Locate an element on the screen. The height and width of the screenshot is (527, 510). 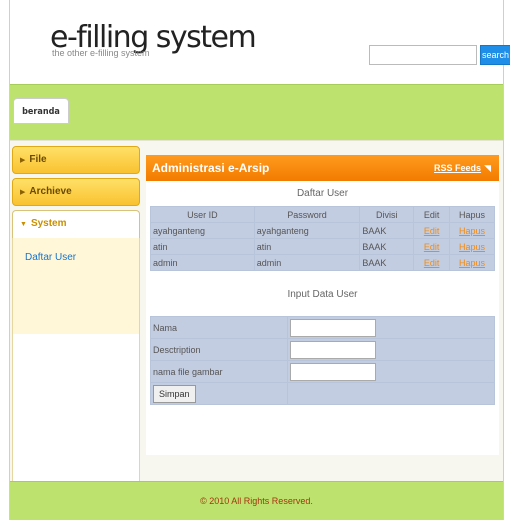
input-data-title: Input Data User is located at coordinates (322, 294).